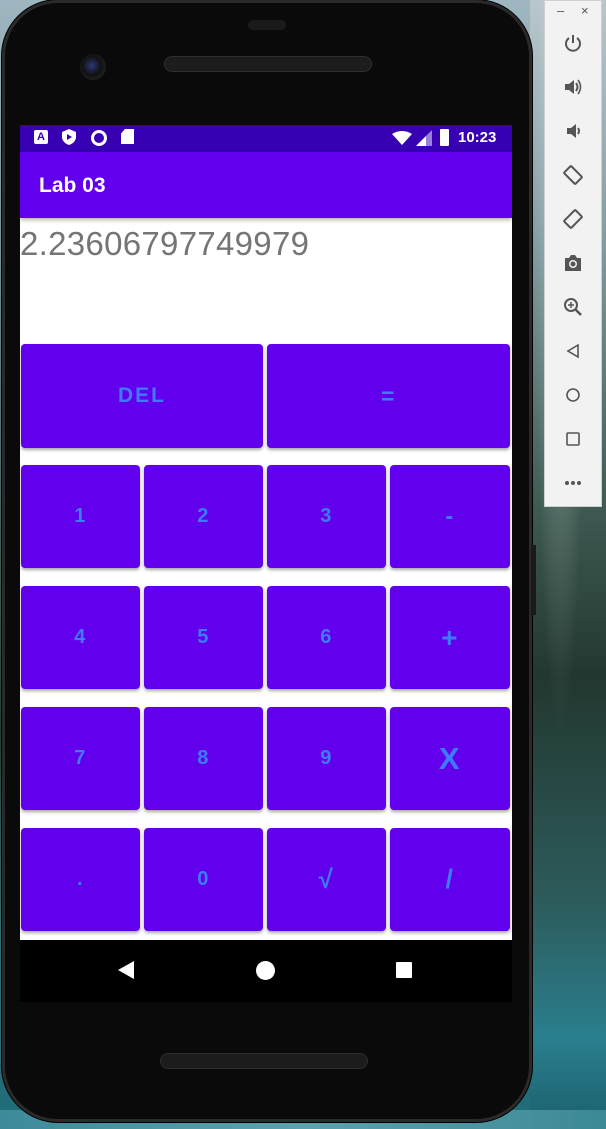  I want to click on power-icon, so click(573, 43).